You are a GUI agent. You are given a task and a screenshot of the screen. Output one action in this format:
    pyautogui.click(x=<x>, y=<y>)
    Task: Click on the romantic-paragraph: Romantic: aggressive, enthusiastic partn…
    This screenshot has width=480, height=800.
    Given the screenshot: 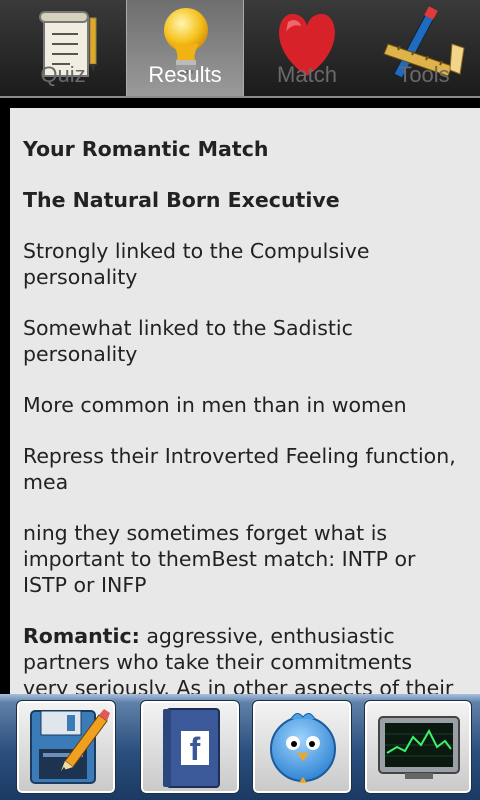 What is the action you would take?
    pyautogui.click(x=242, y=659)
    